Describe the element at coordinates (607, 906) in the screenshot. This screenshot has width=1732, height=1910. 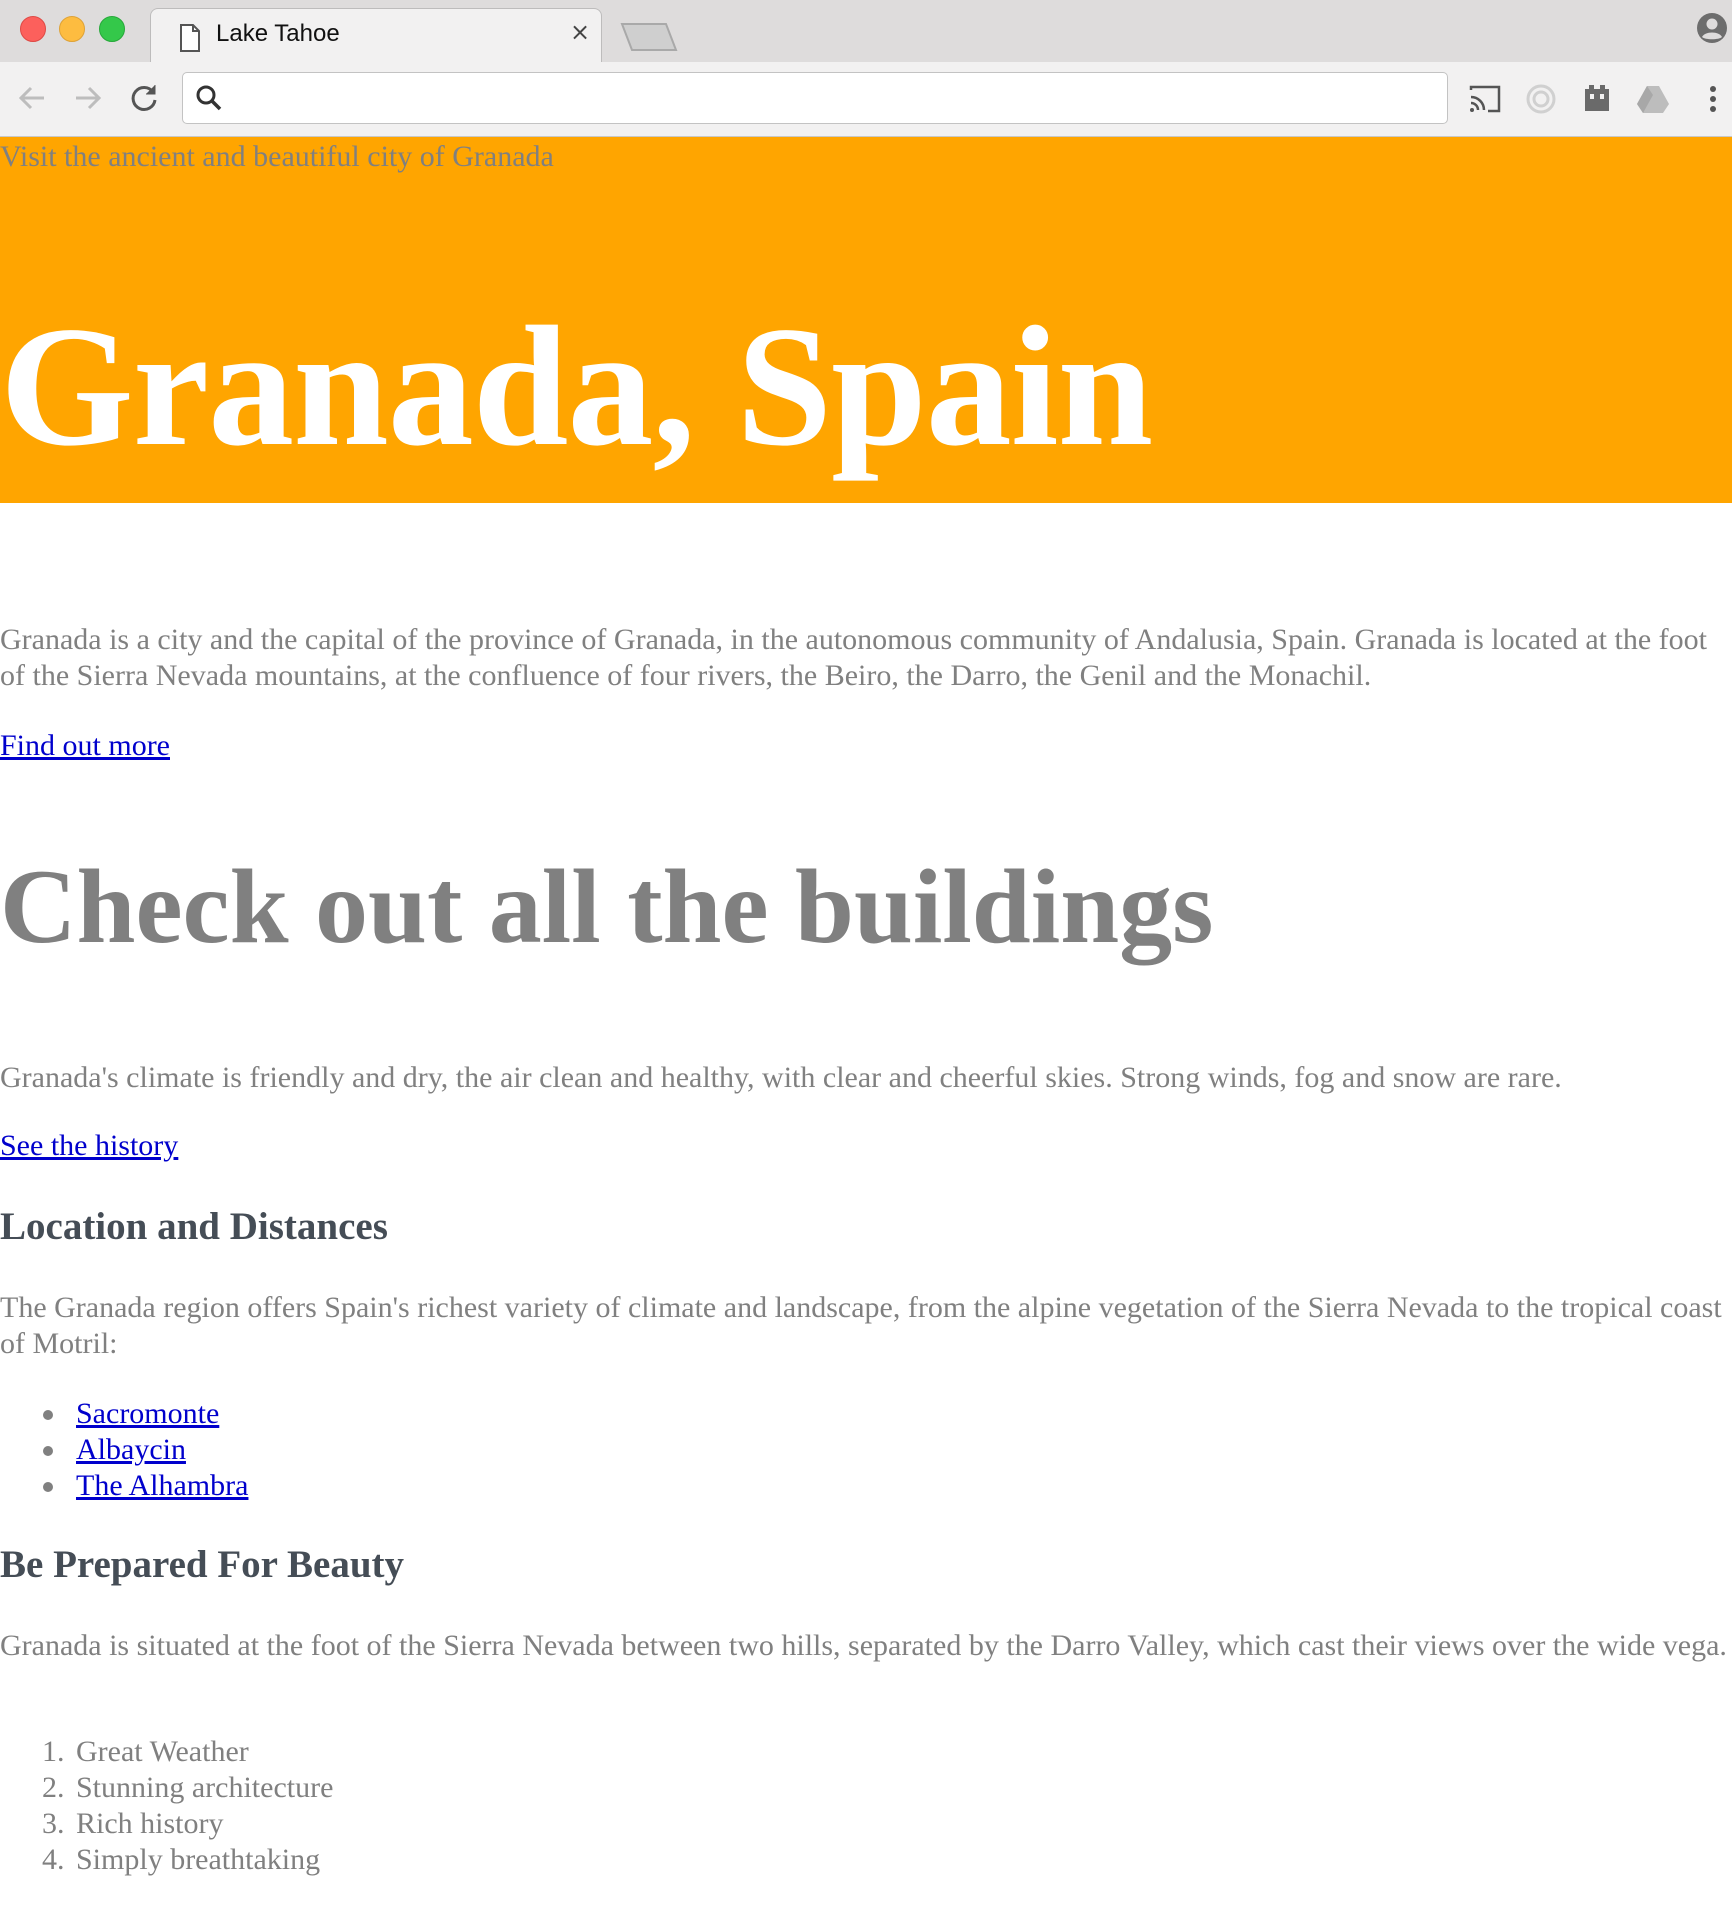
I see `buildings-heading: Check out all the buildings` at that location.